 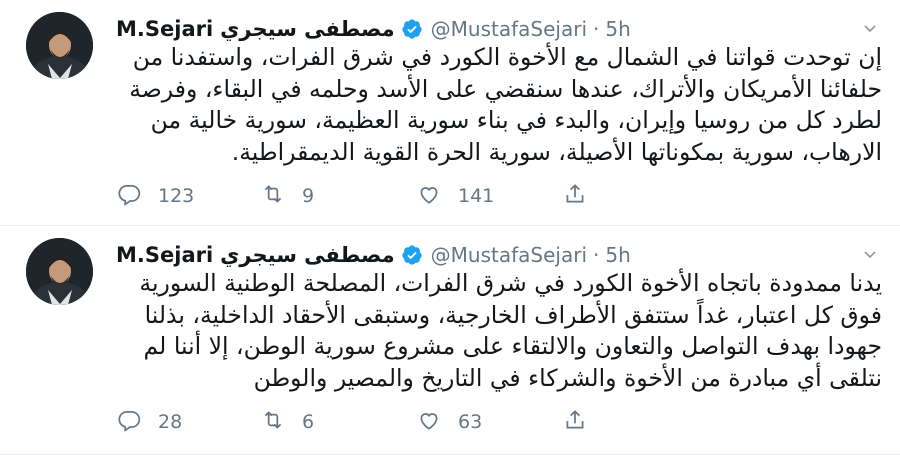 I want to click on retweet-button: 6, so click(x=287, y=422).